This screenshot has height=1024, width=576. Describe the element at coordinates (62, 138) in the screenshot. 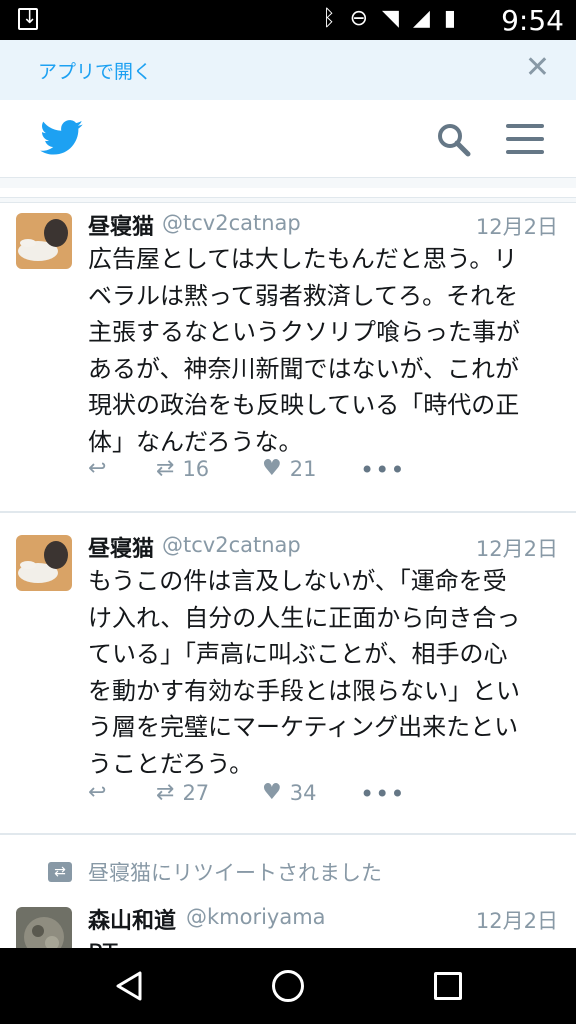

I see `twitter-bird-icon` at that location.